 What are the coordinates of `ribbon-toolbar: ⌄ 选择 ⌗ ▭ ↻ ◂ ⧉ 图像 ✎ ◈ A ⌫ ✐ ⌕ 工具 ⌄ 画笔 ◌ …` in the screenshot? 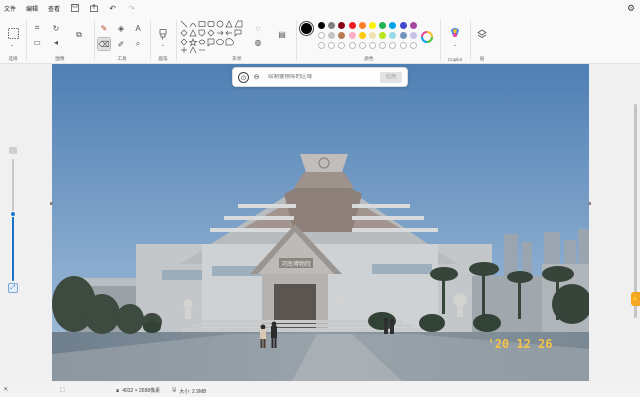 It's located at (320, 40).